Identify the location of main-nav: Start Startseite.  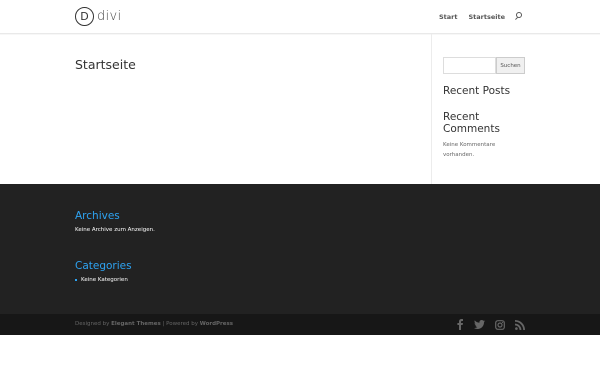
(476, 16).